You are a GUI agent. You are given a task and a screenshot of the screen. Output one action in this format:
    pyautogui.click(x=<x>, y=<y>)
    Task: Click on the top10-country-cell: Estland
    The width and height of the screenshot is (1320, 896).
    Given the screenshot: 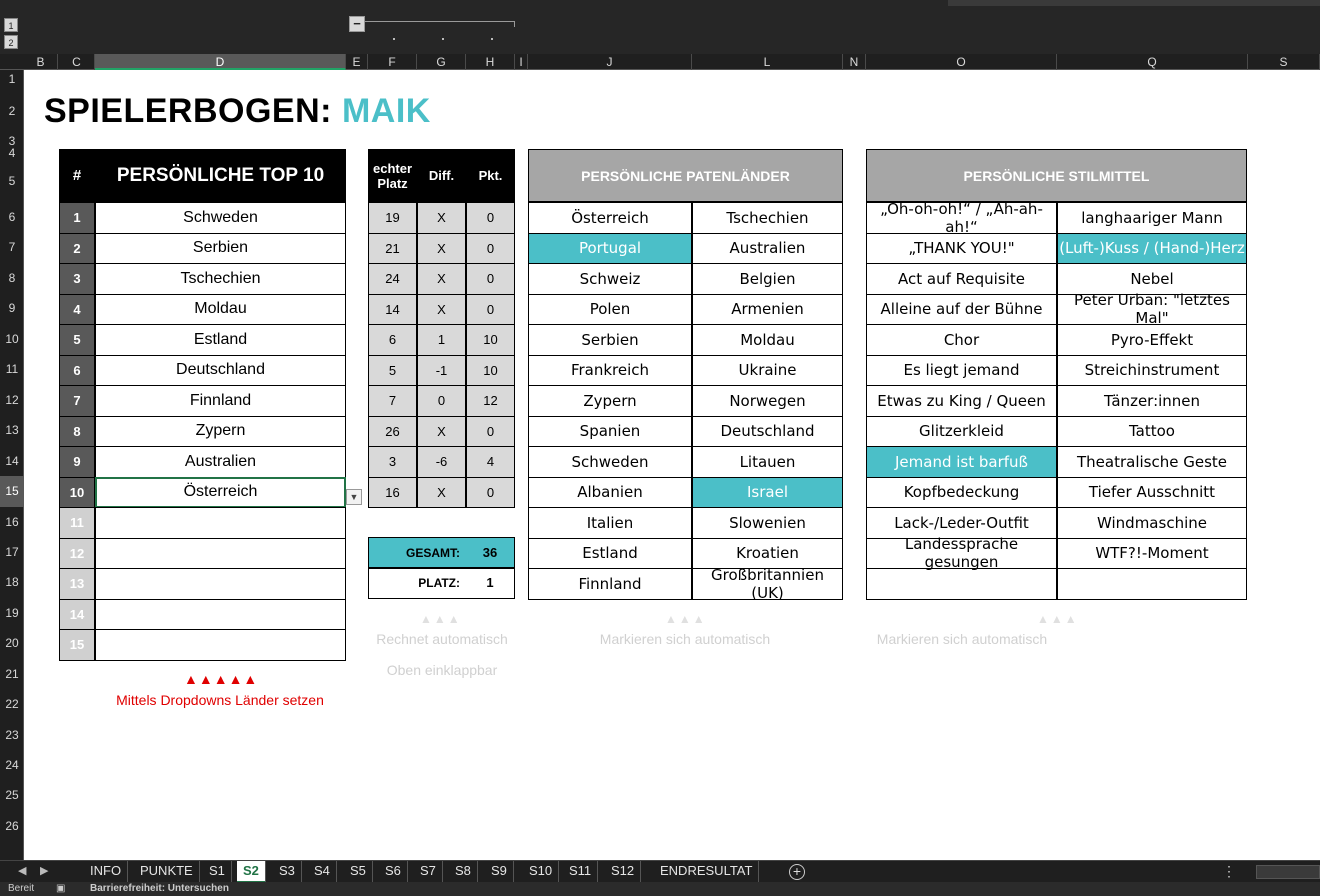 What is the action you would take?
    pyautogui.click(x=220, y=340)
    